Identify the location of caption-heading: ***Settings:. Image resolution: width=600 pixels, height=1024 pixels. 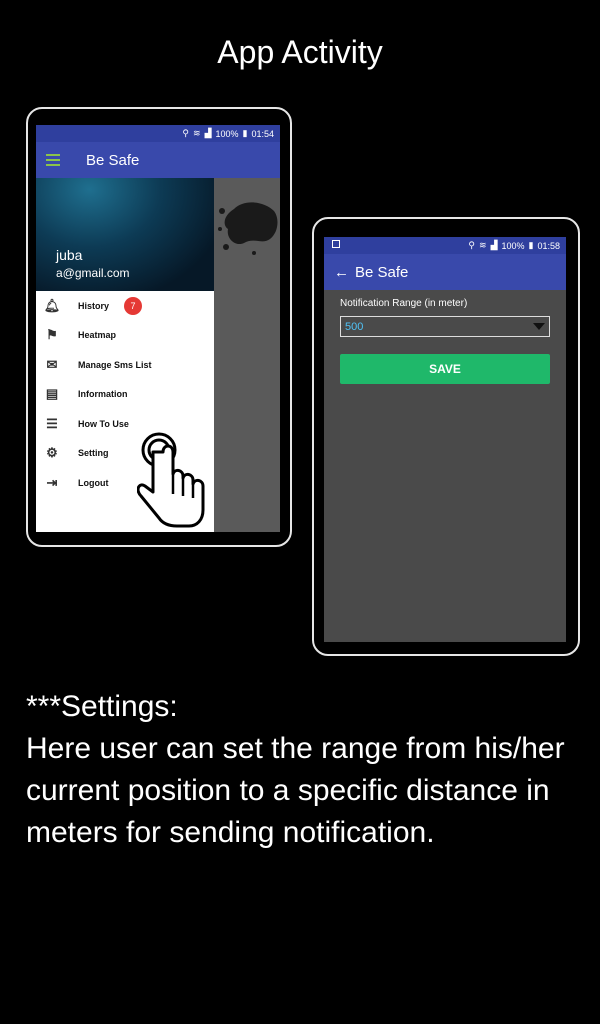
(102, 706).